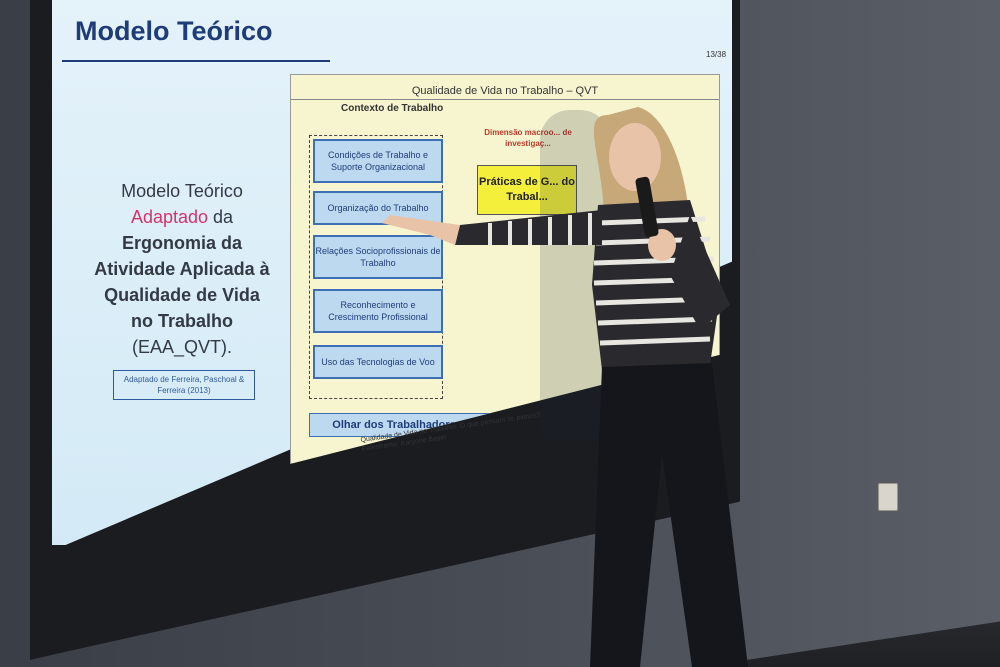 The height and width of the screenshot is (667, 1000). Describe the element at coordinates (181, 321) in the screenshot. I see `desc-line-6: no Trabalho` at that location.